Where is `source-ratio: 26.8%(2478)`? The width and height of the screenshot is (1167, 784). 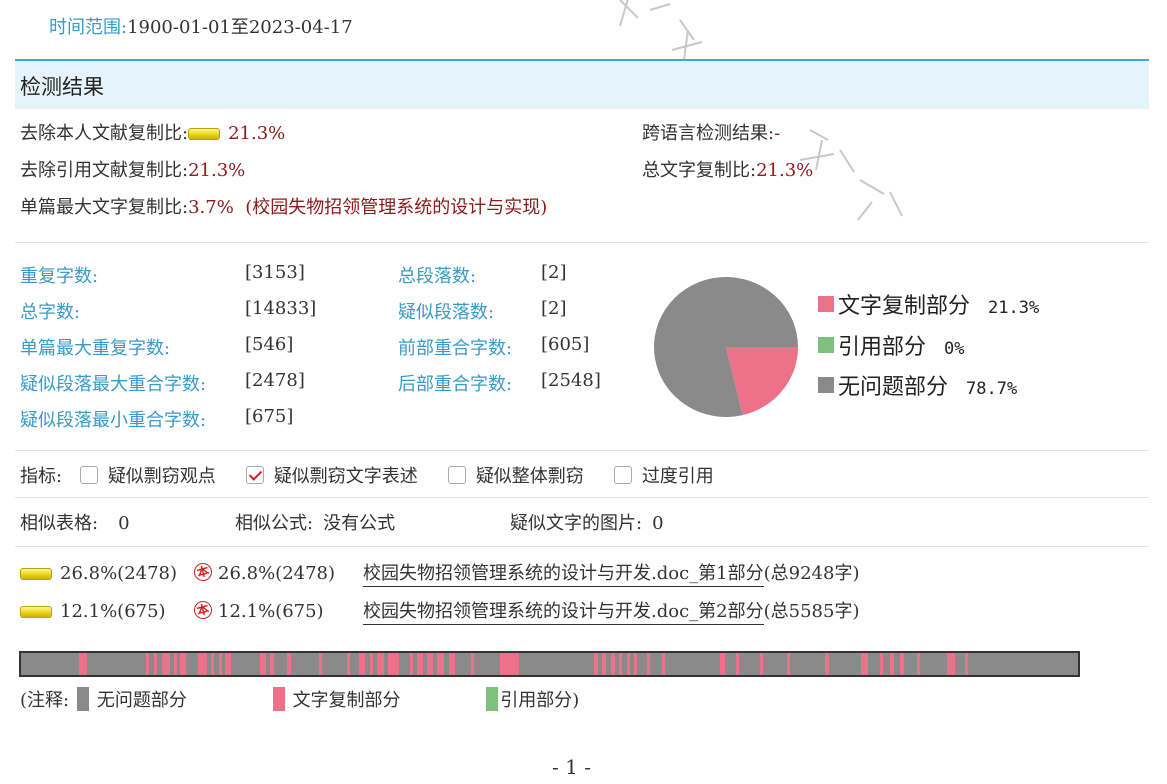
source-ratio: 26.8%(2478) is located at coordinates (119, 573).